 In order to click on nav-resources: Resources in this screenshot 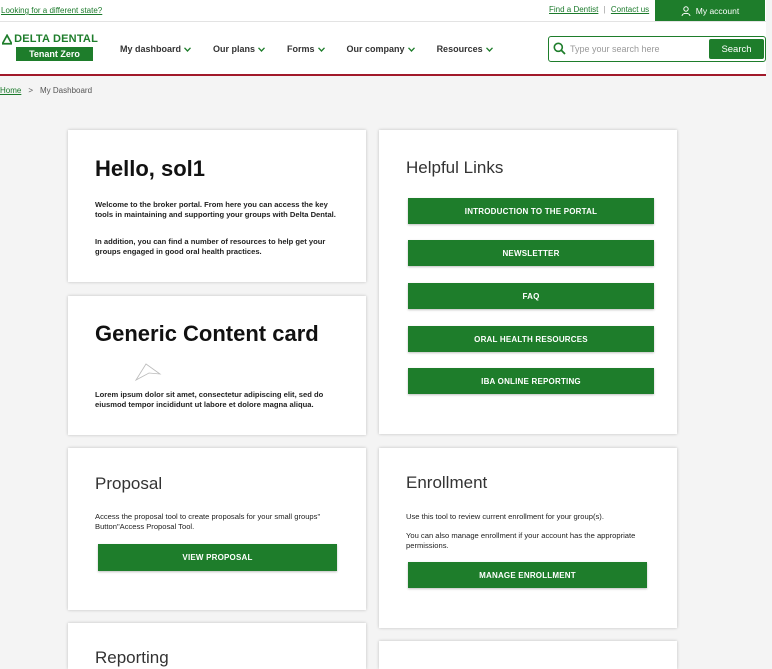, I will do `click(465, 49)`.